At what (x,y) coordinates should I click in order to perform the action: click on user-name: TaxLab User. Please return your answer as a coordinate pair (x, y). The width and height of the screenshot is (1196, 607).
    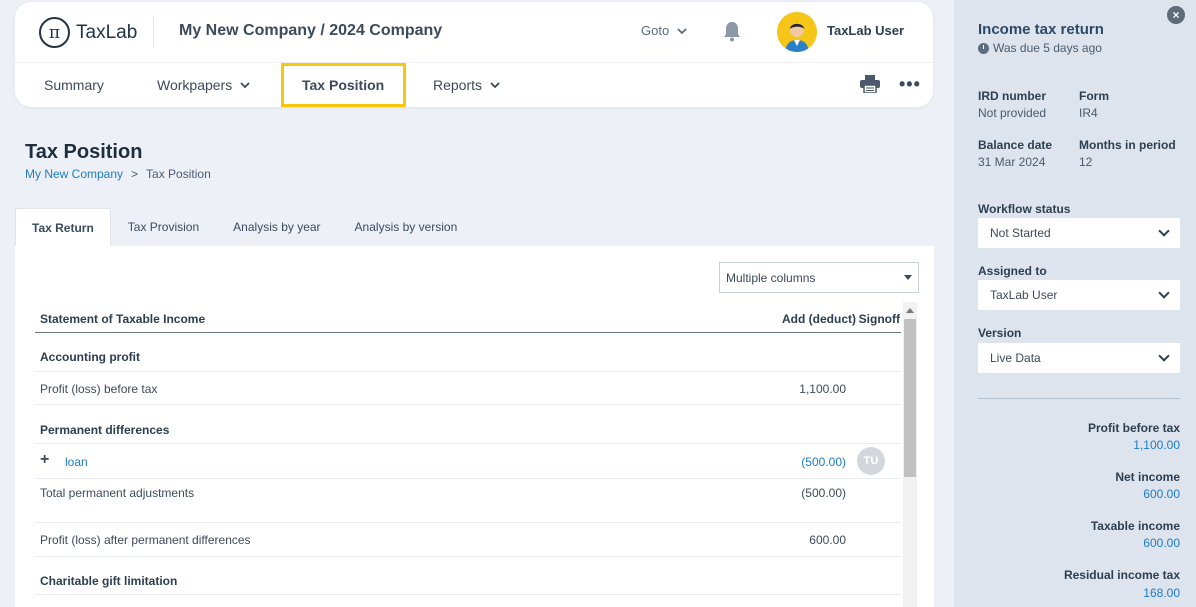
    Looking at the image, I should click on (865, 30).